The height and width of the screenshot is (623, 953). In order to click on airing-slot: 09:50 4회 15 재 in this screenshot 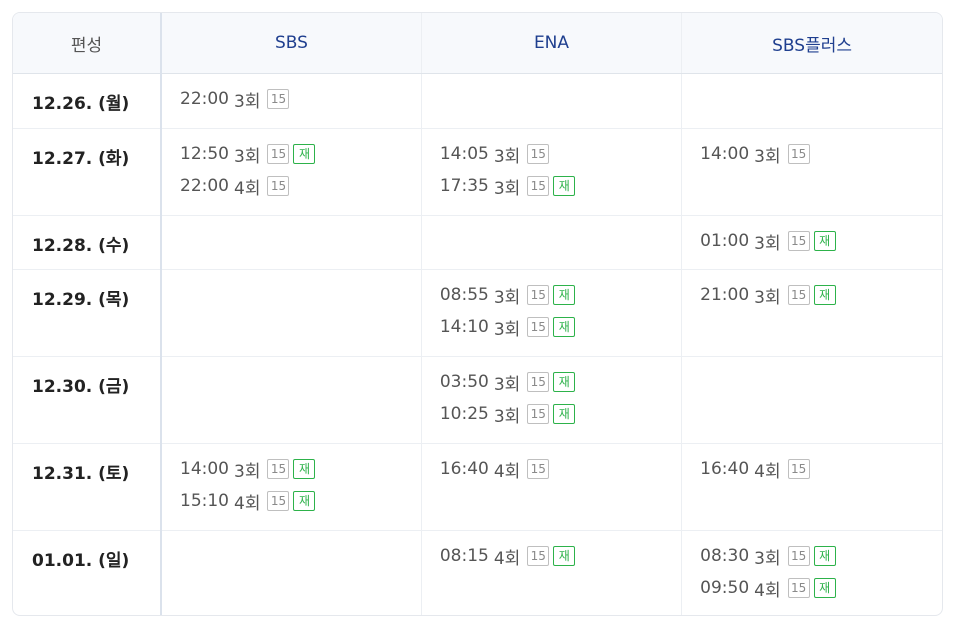, I will do `click(821, 588)`.